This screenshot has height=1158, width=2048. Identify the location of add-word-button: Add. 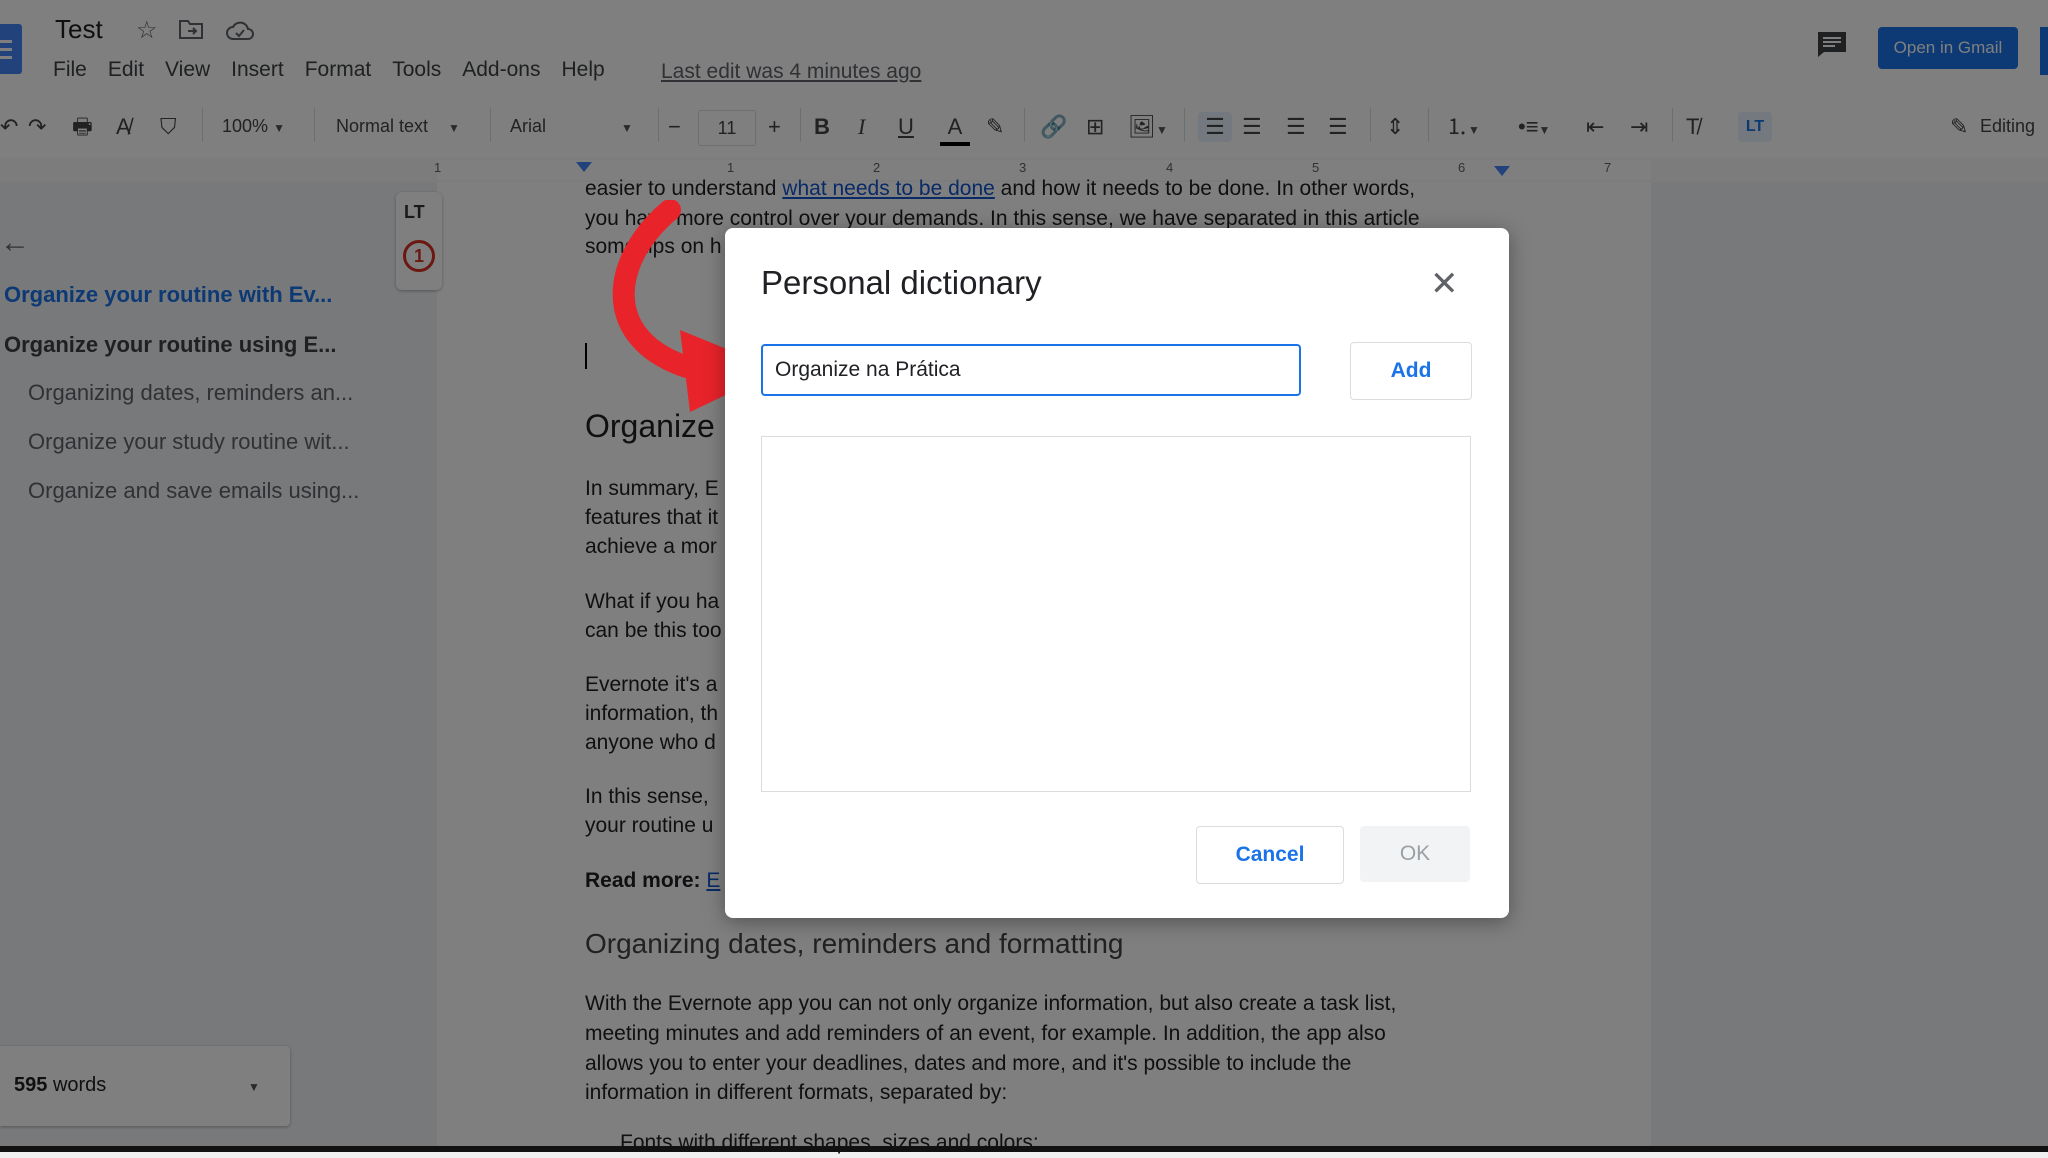
(1411, 371).